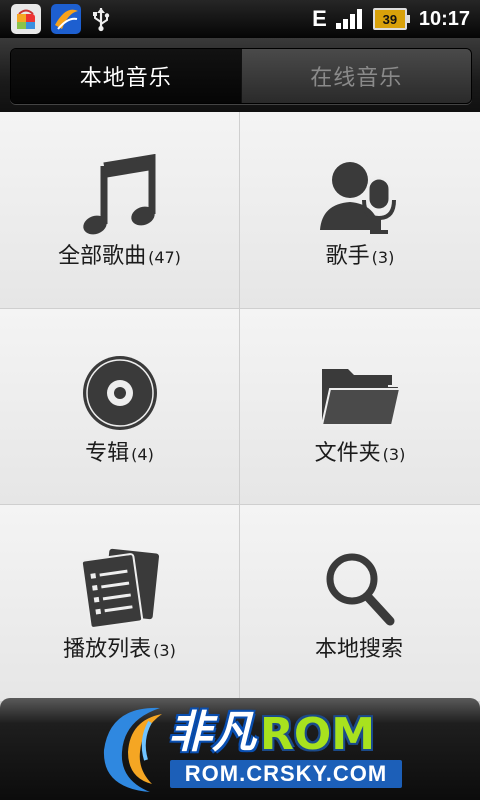 This screenshot has height=800, width=480. I want to click on app-weather-icon, so click(66, 19).